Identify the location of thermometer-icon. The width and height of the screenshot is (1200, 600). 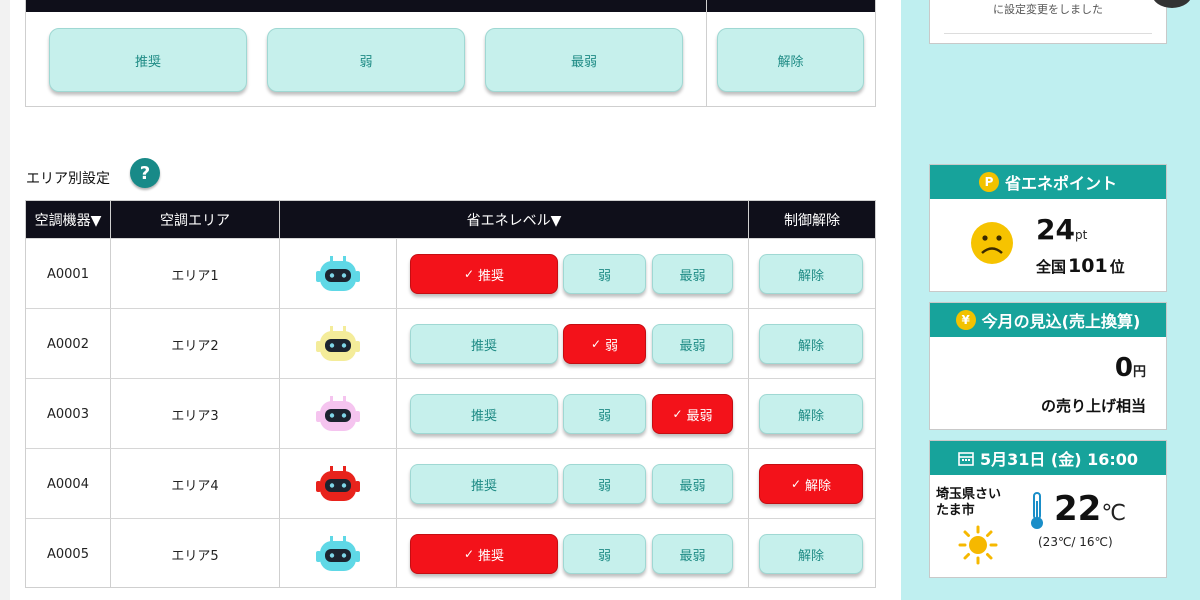
(1037, 510).